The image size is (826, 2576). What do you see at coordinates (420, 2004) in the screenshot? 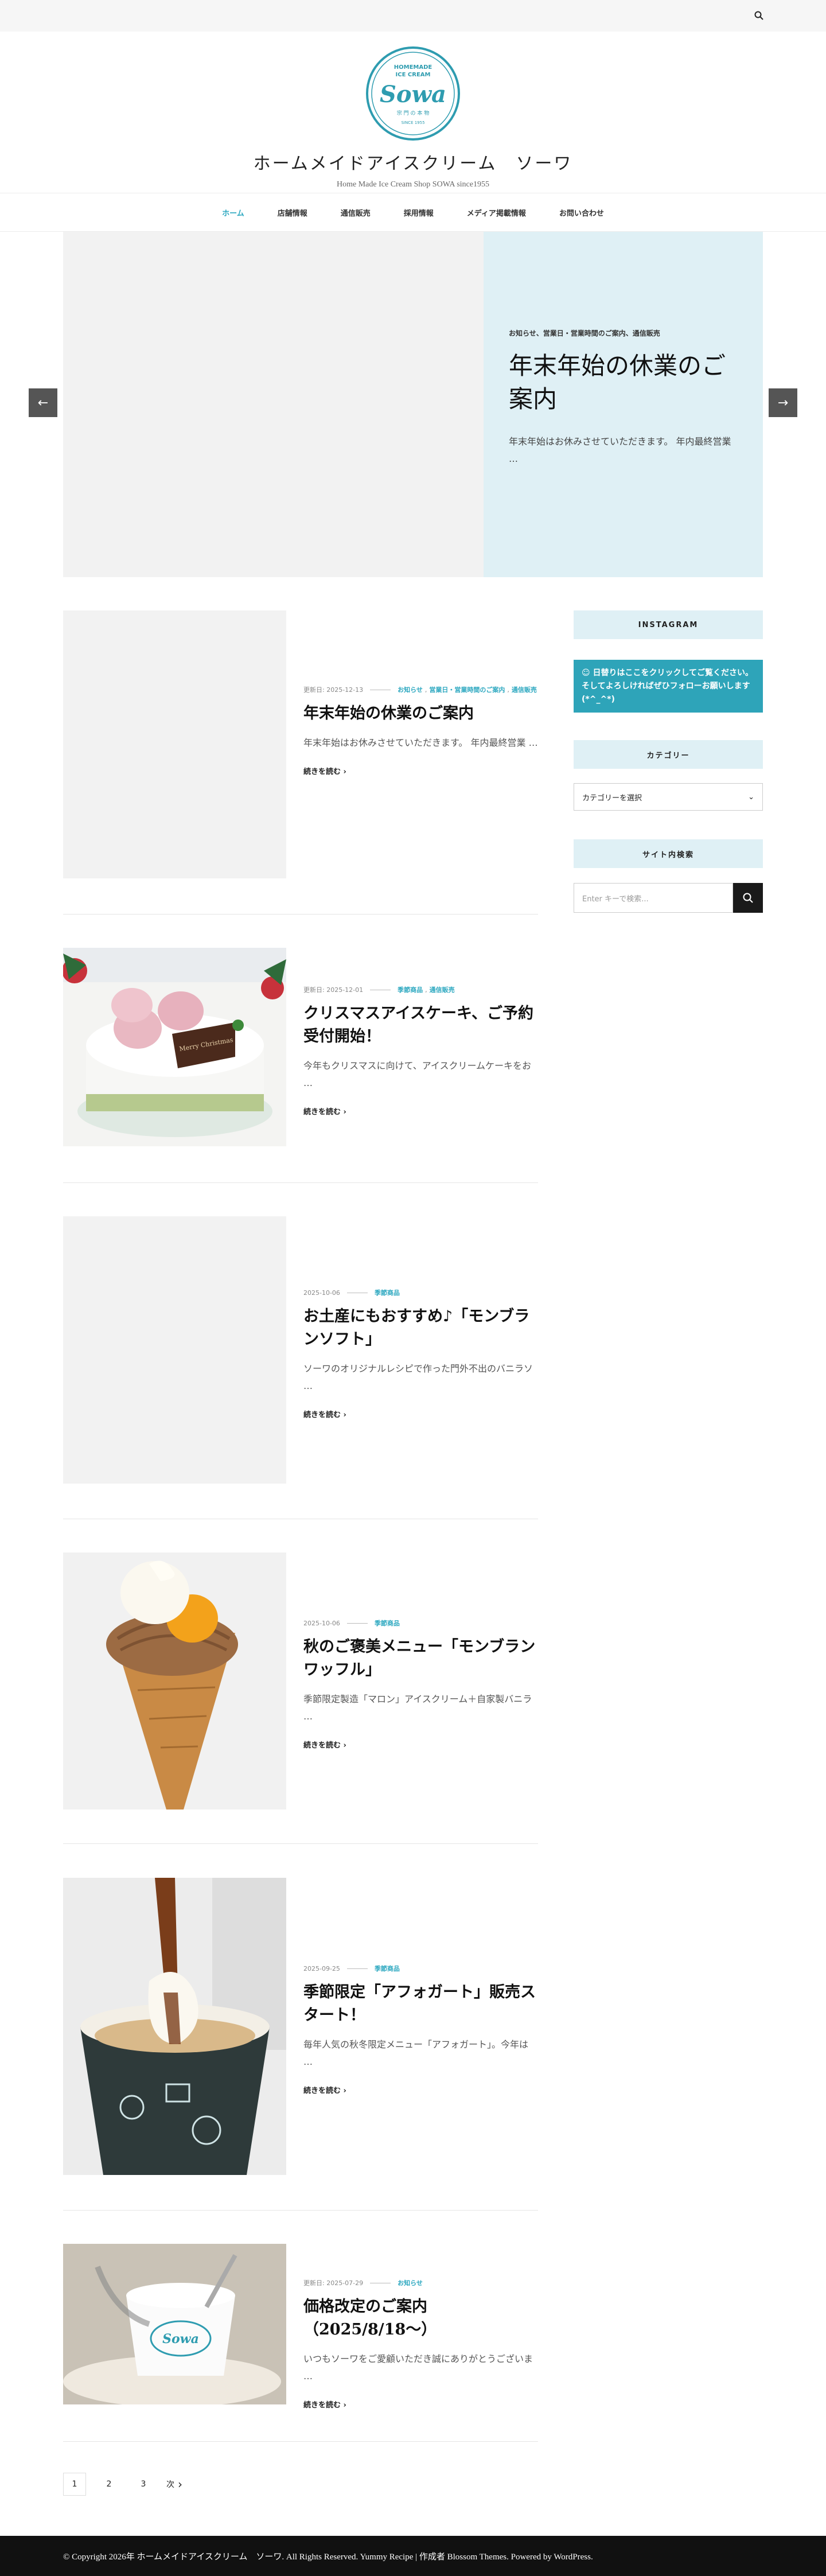
I see `post-title: 季節限定「アフォガート」販売スタート！` at bounding box center [420, 2004].